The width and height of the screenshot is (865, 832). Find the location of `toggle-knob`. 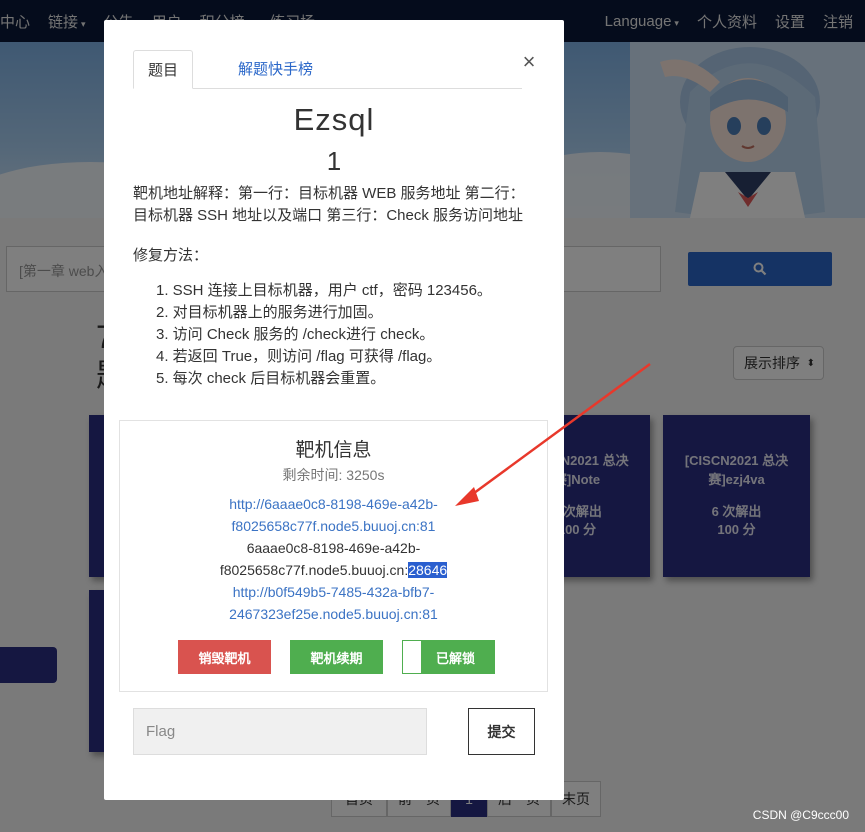

toggle-knob is located at coordinates (412, 657).